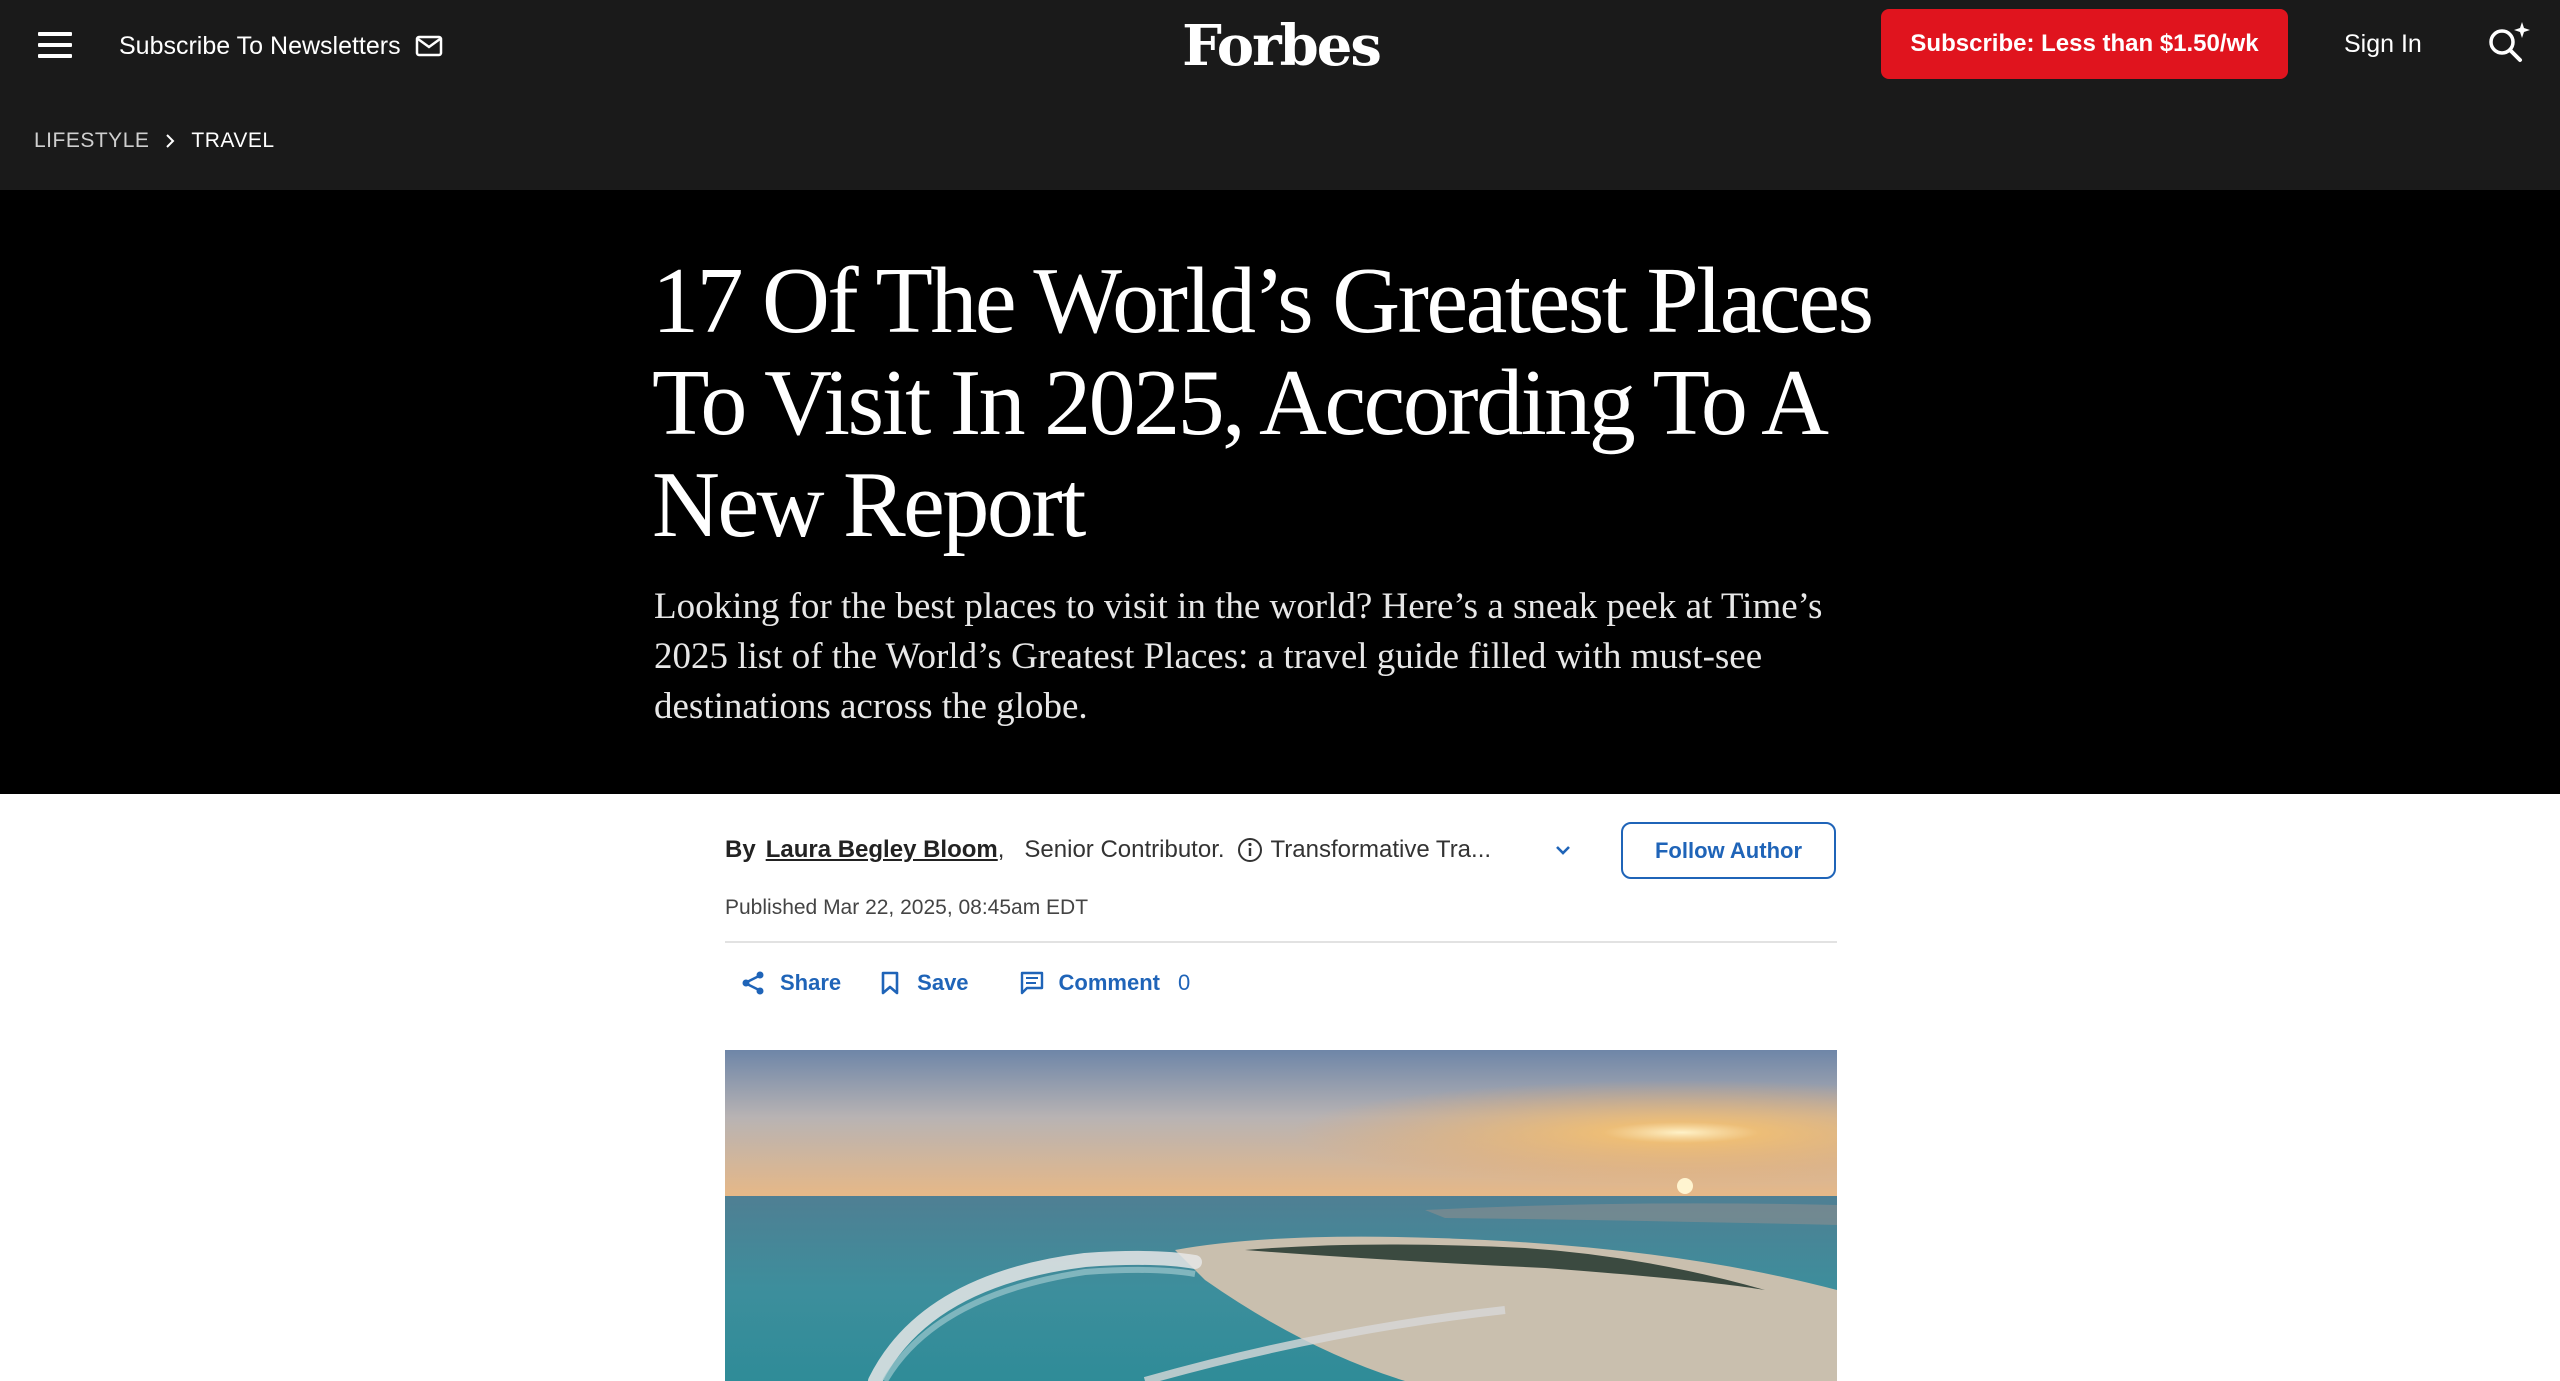  What do you see at coordinates (1250, 850) in the screenshot?
I see `info-circle-icon` at bounding box center [1250, 850].